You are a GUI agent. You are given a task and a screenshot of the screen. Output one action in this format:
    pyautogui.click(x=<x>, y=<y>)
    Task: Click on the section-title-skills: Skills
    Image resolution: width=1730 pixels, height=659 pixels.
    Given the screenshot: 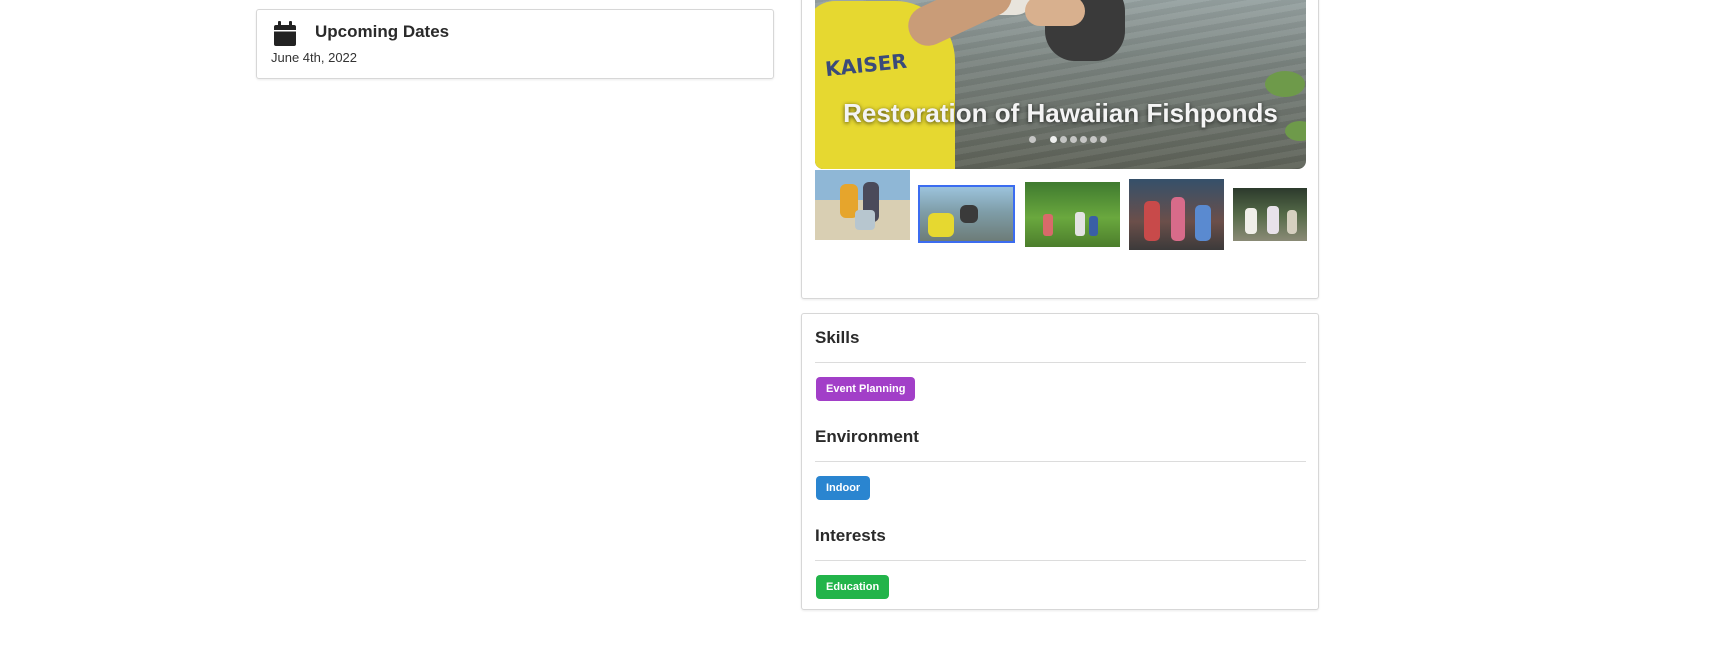 What is the action you would take?
    pyautogui.click(x=837, y=337)
    